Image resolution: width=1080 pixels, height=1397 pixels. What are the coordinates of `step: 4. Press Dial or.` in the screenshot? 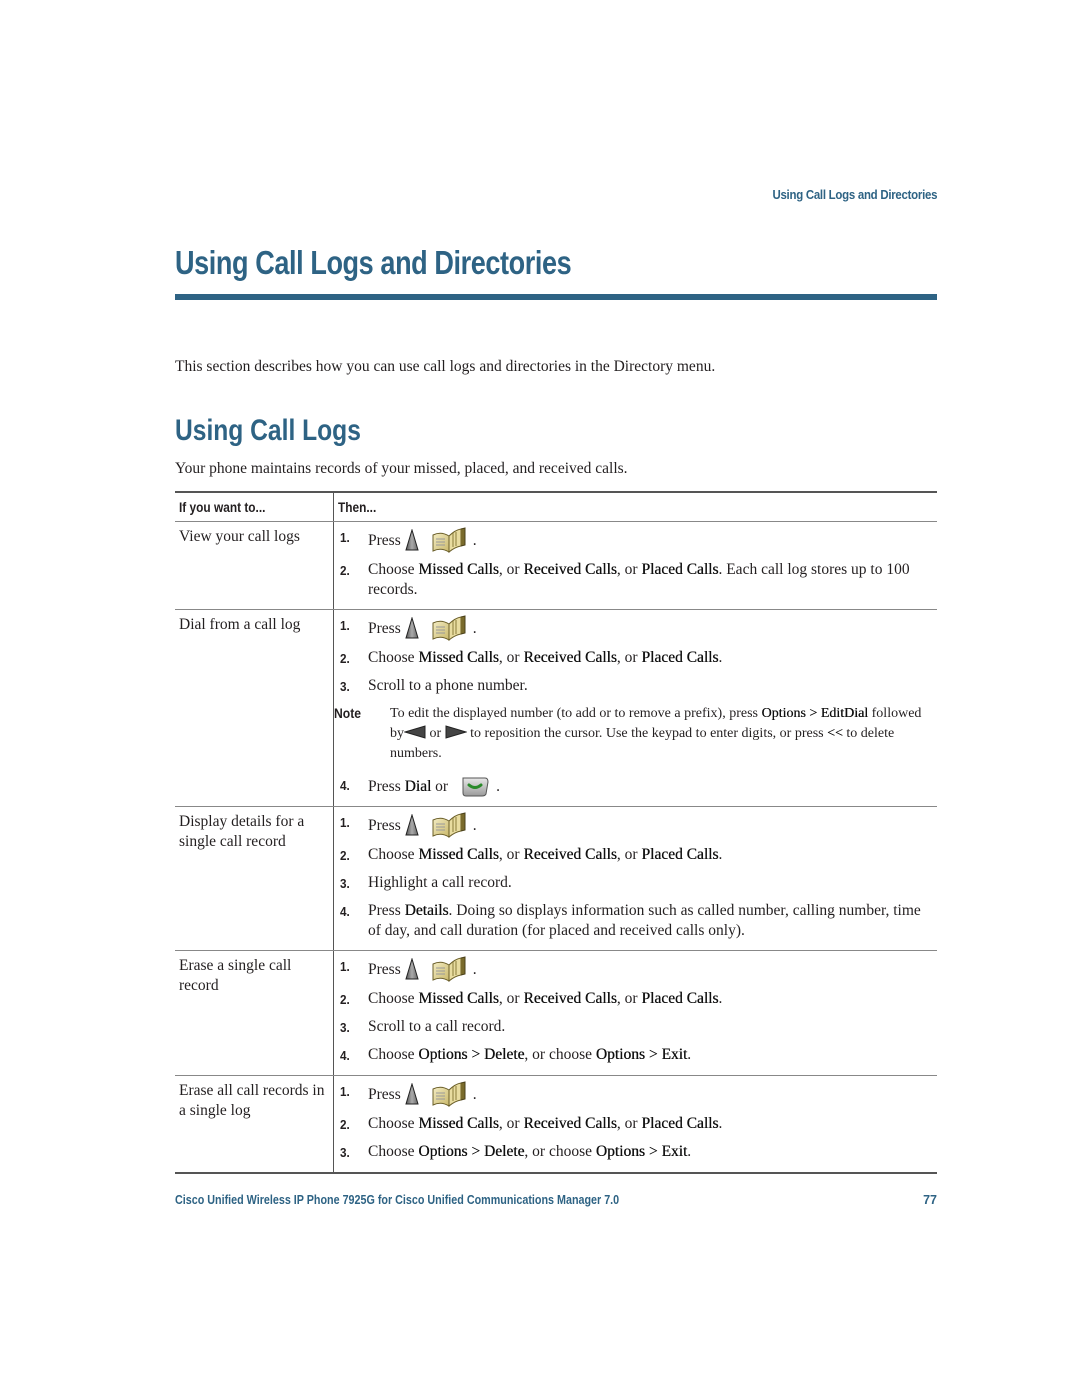 It's located at (636, 786).